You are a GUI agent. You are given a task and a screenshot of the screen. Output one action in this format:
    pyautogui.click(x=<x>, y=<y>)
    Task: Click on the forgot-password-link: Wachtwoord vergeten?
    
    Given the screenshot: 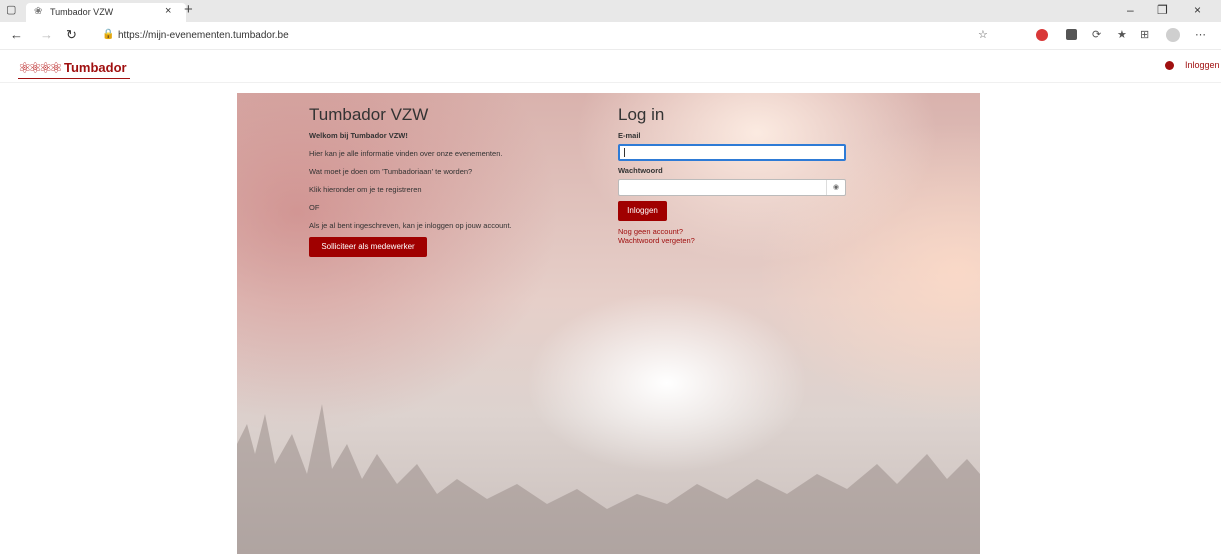 What is the action you would take?
    pyautogui.click(x=656, y=240)
    